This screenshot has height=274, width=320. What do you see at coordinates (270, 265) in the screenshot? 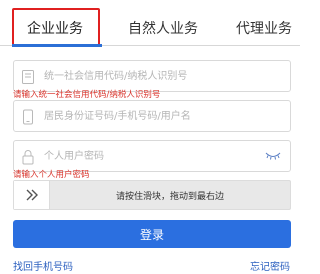
I see `forgot-password-link: 忘记密码` at bounding box center [270, 265].